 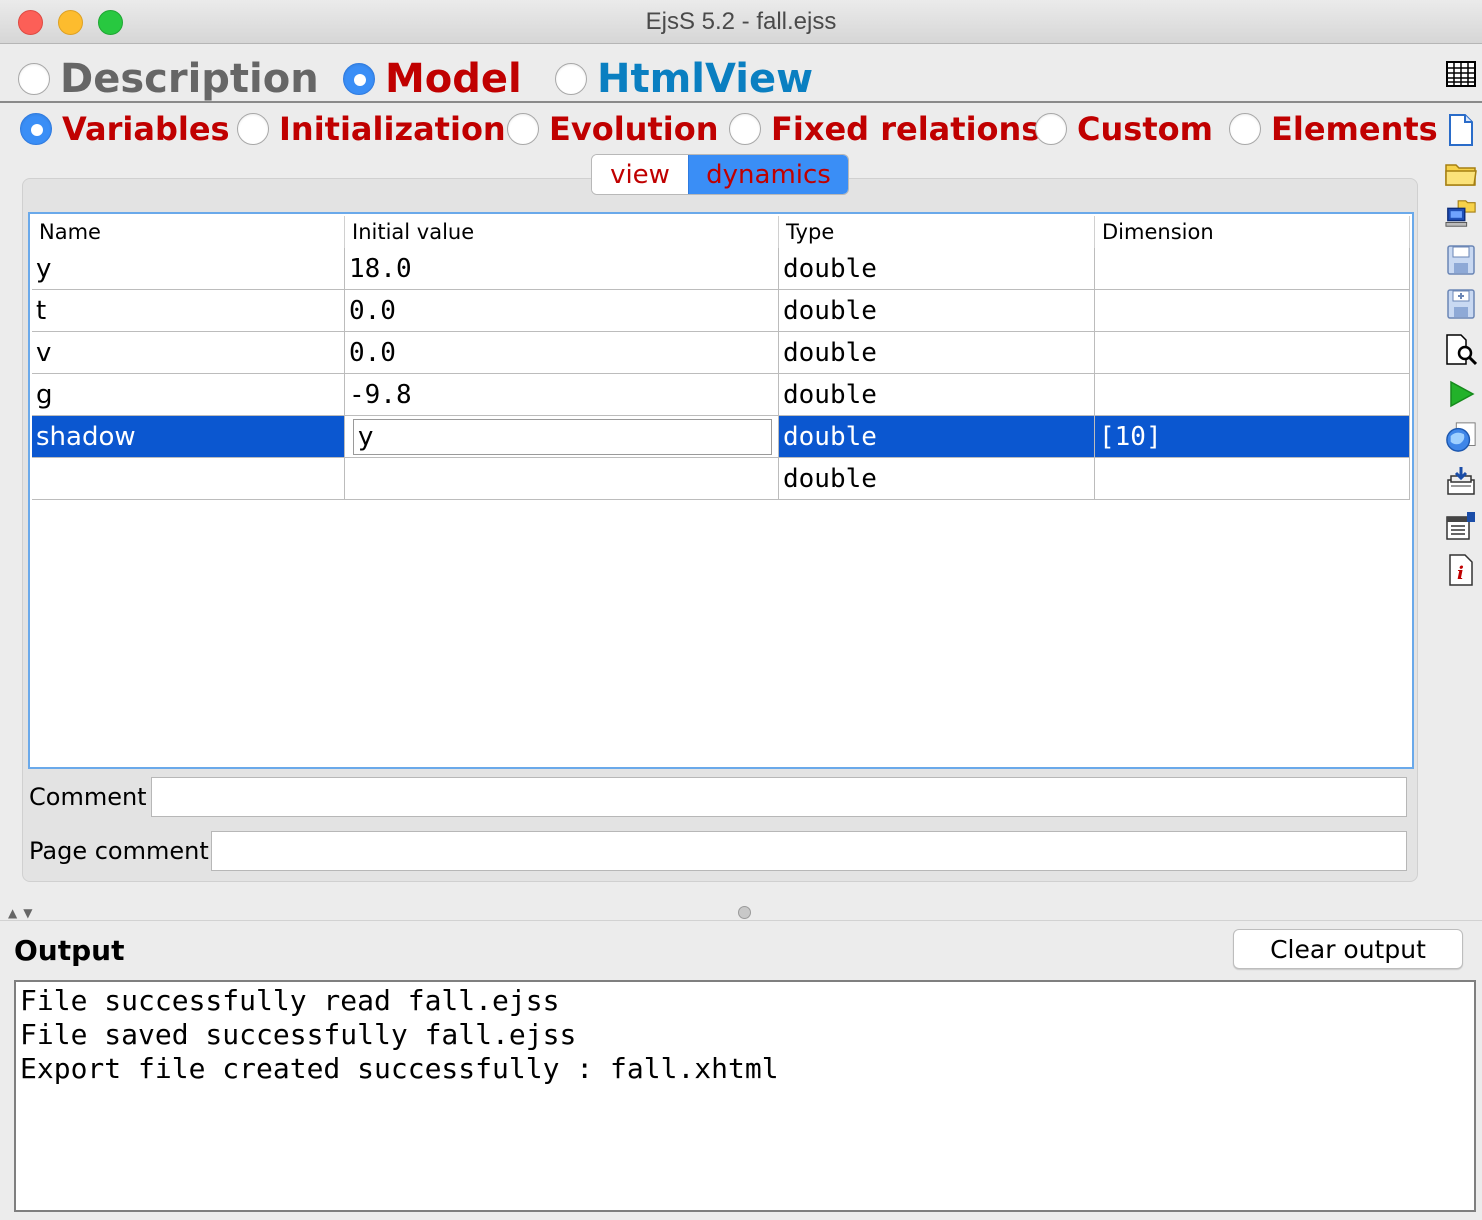 I want to click on page-tab-view: view, so click(x=640, y=174).